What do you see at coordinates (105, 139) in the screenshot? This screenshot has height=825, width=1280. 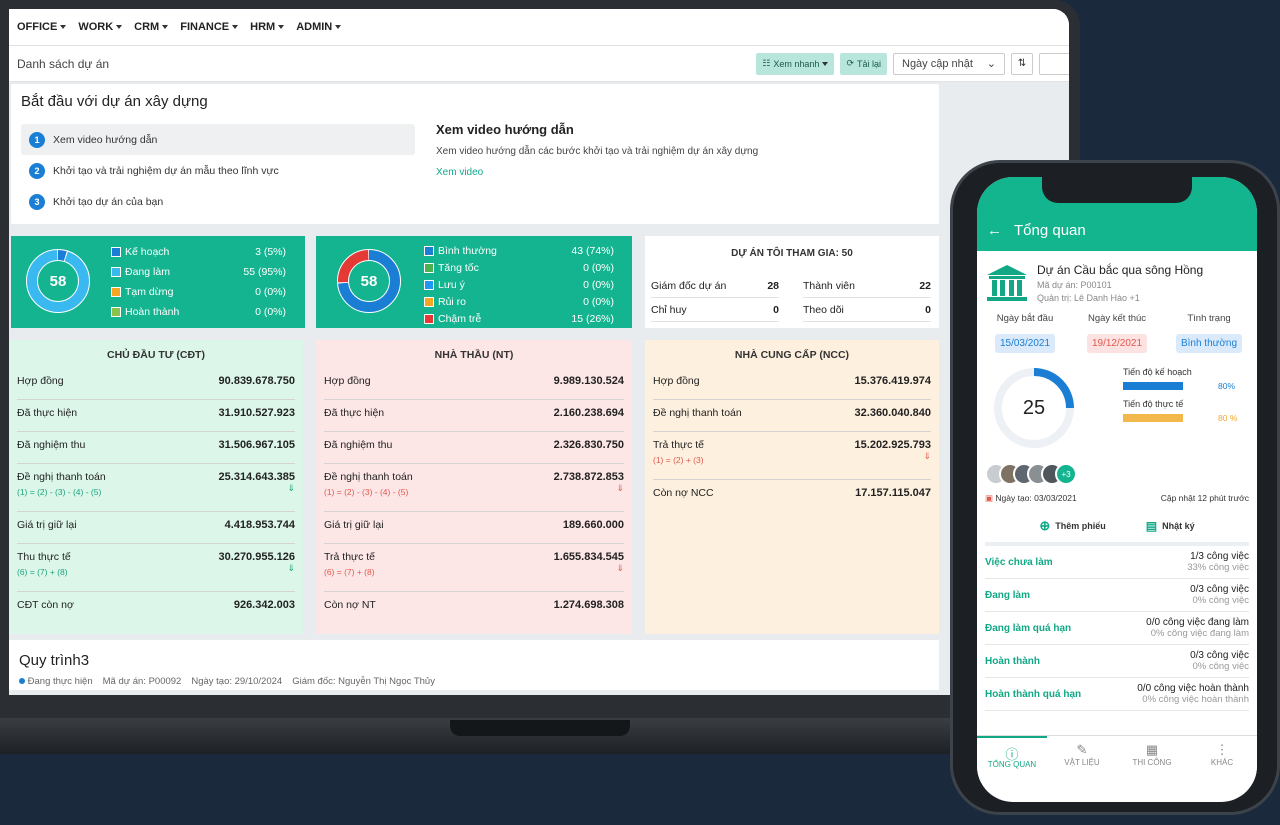 I see `step-label: Xem video hướng dẫn` at bounding box center [105, 139].